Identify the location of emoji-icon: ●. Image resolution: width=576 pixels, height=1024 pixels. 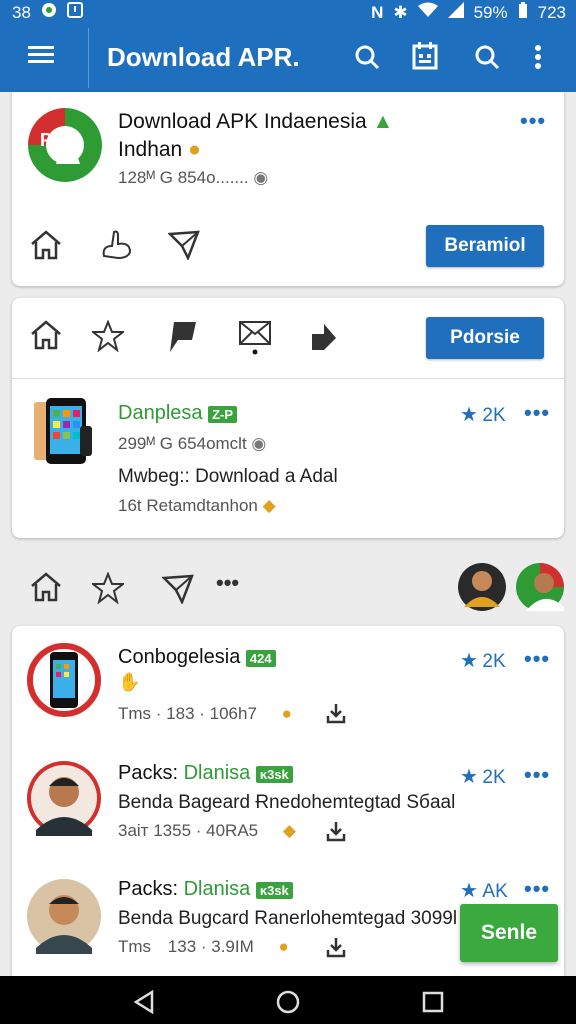
(194, 149).